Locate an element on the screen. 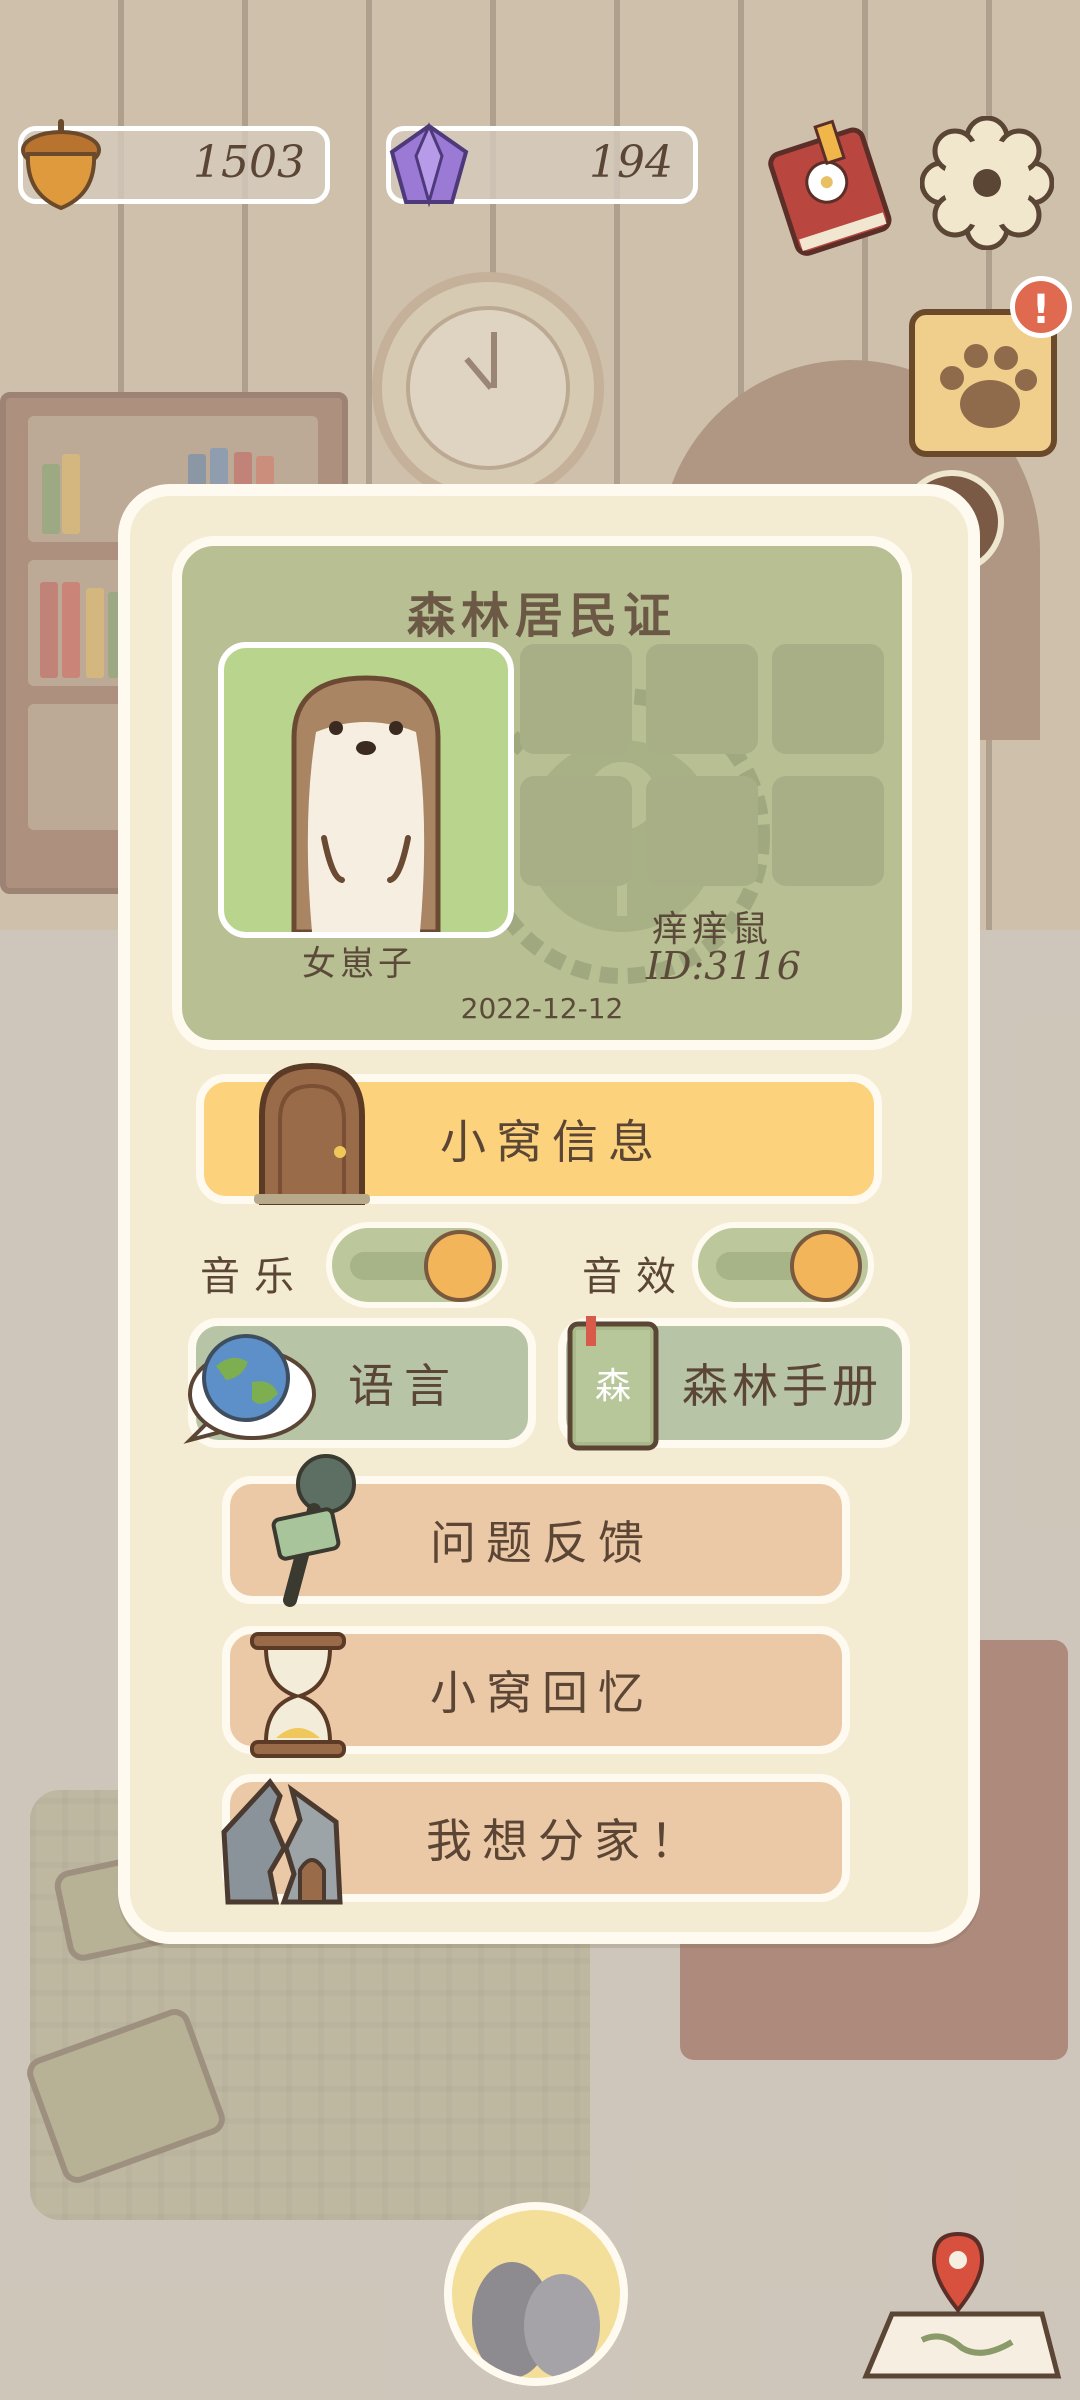  diary-book-icon is located at coordinates (828, 186).